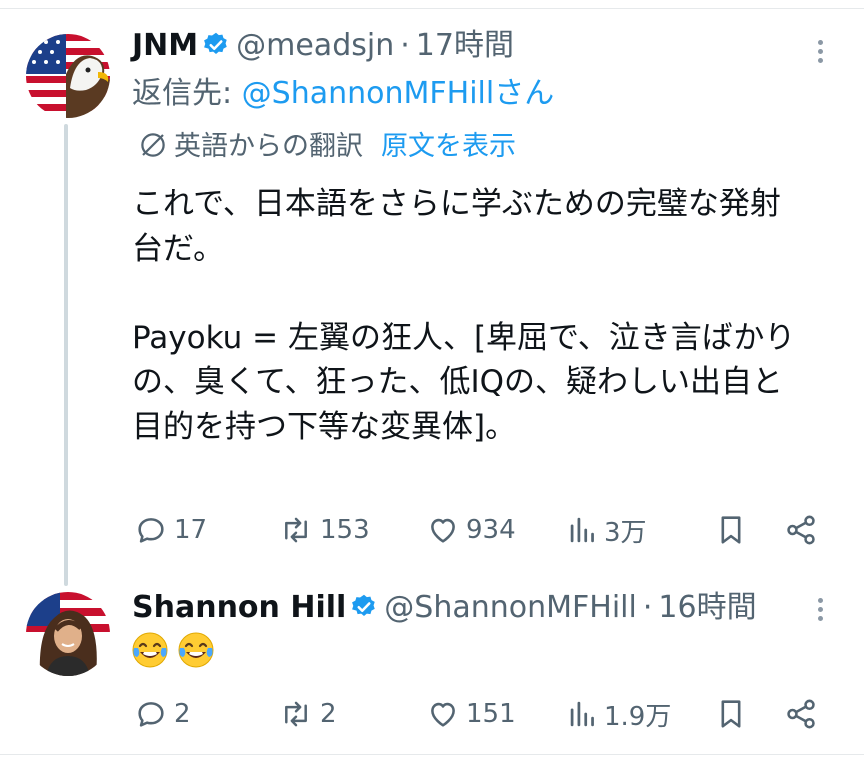 The height and width of the screenshot is (769, 864). Describe the element at coordinates (173, 650) in the screenshot. I see `tweet2-body` at that location.